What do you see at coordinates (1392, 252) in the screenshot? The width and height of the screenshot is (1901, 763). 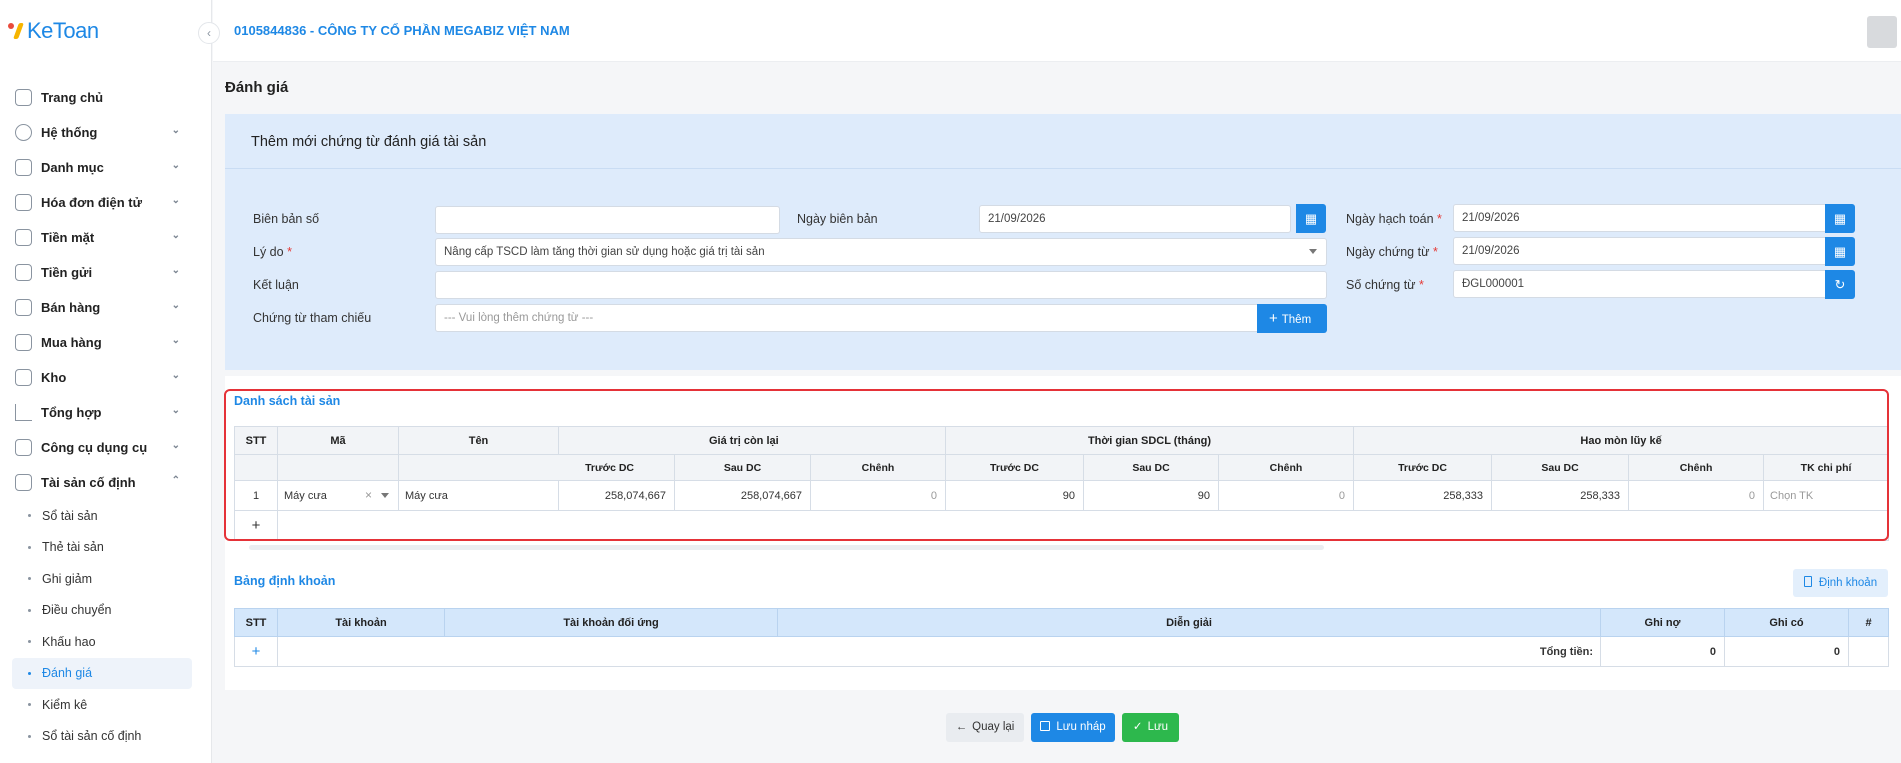 I see `ngay-chung-tu-label: Ngày chứng từ *` at bounding box center [1392, 252].